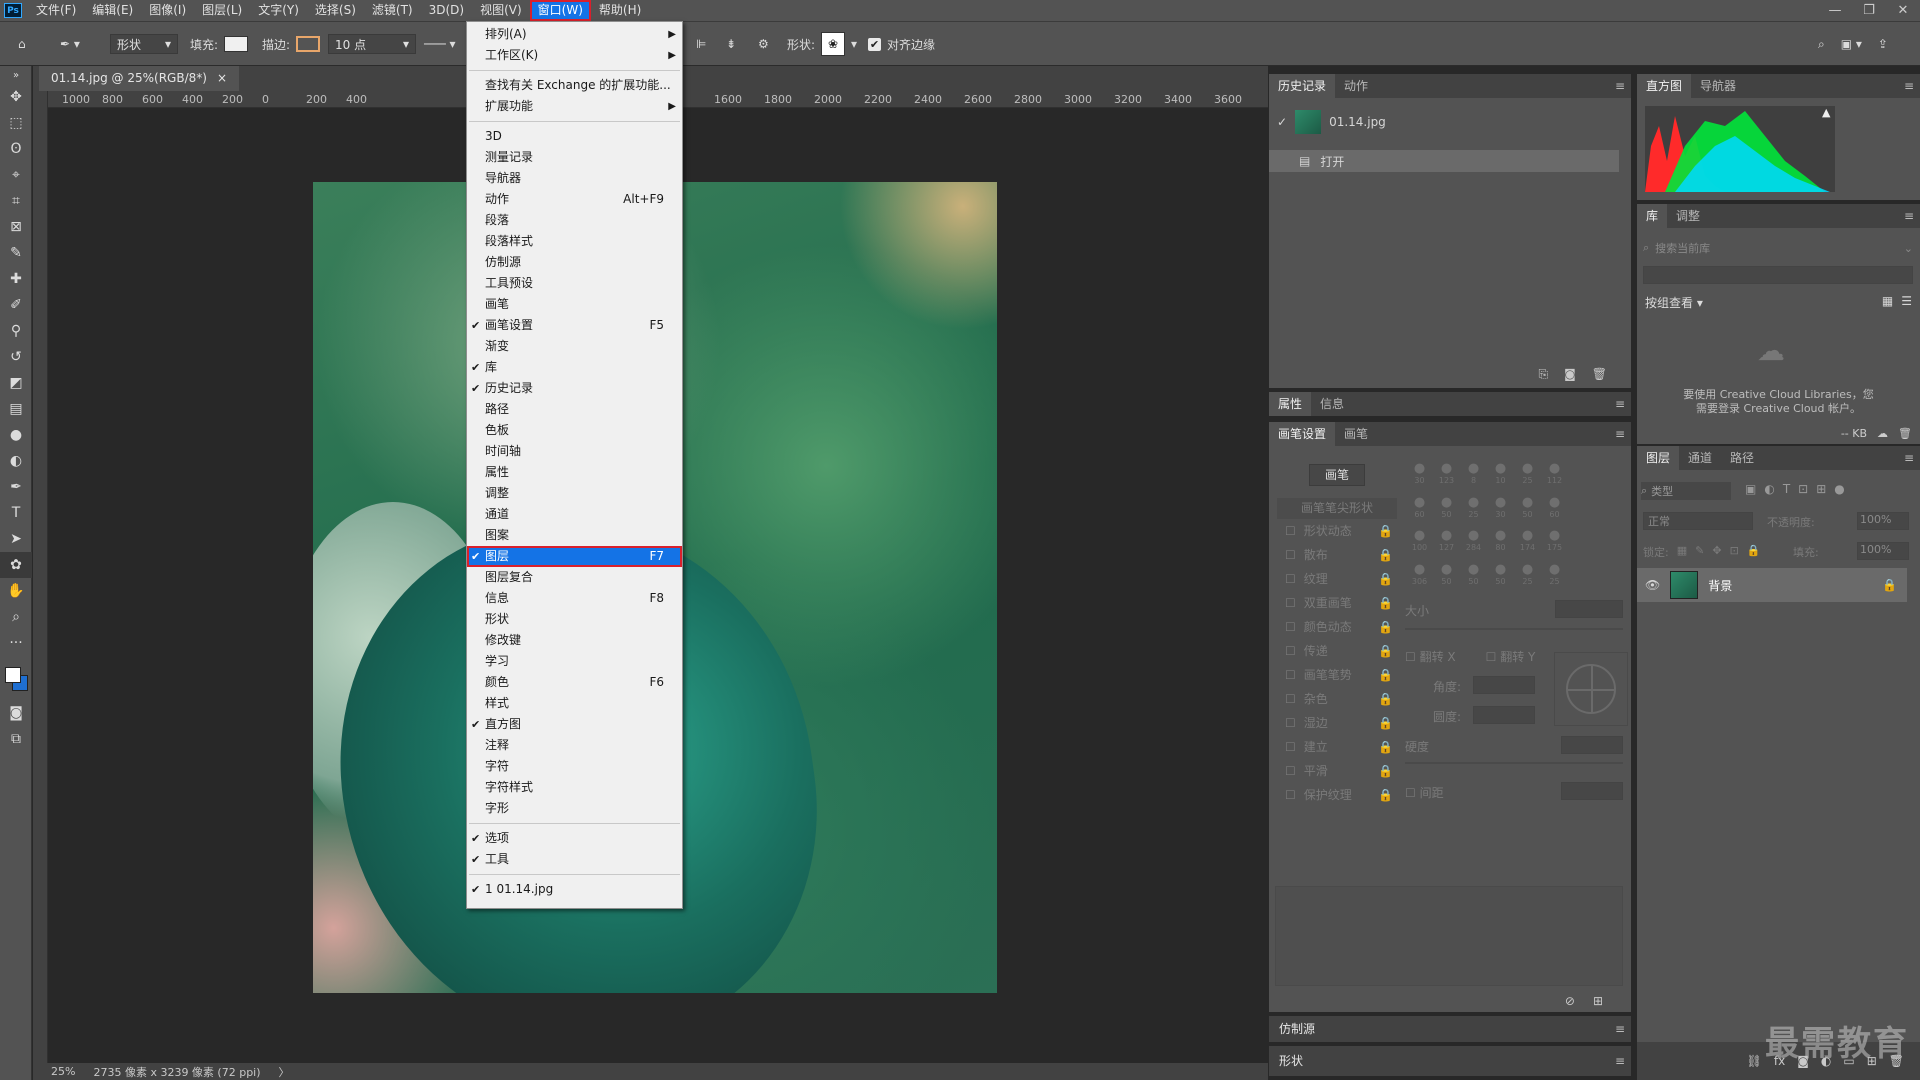  Describe the element at coordinates (574, 493) in the screenshot. I see `menu-item: 调整` at that location.